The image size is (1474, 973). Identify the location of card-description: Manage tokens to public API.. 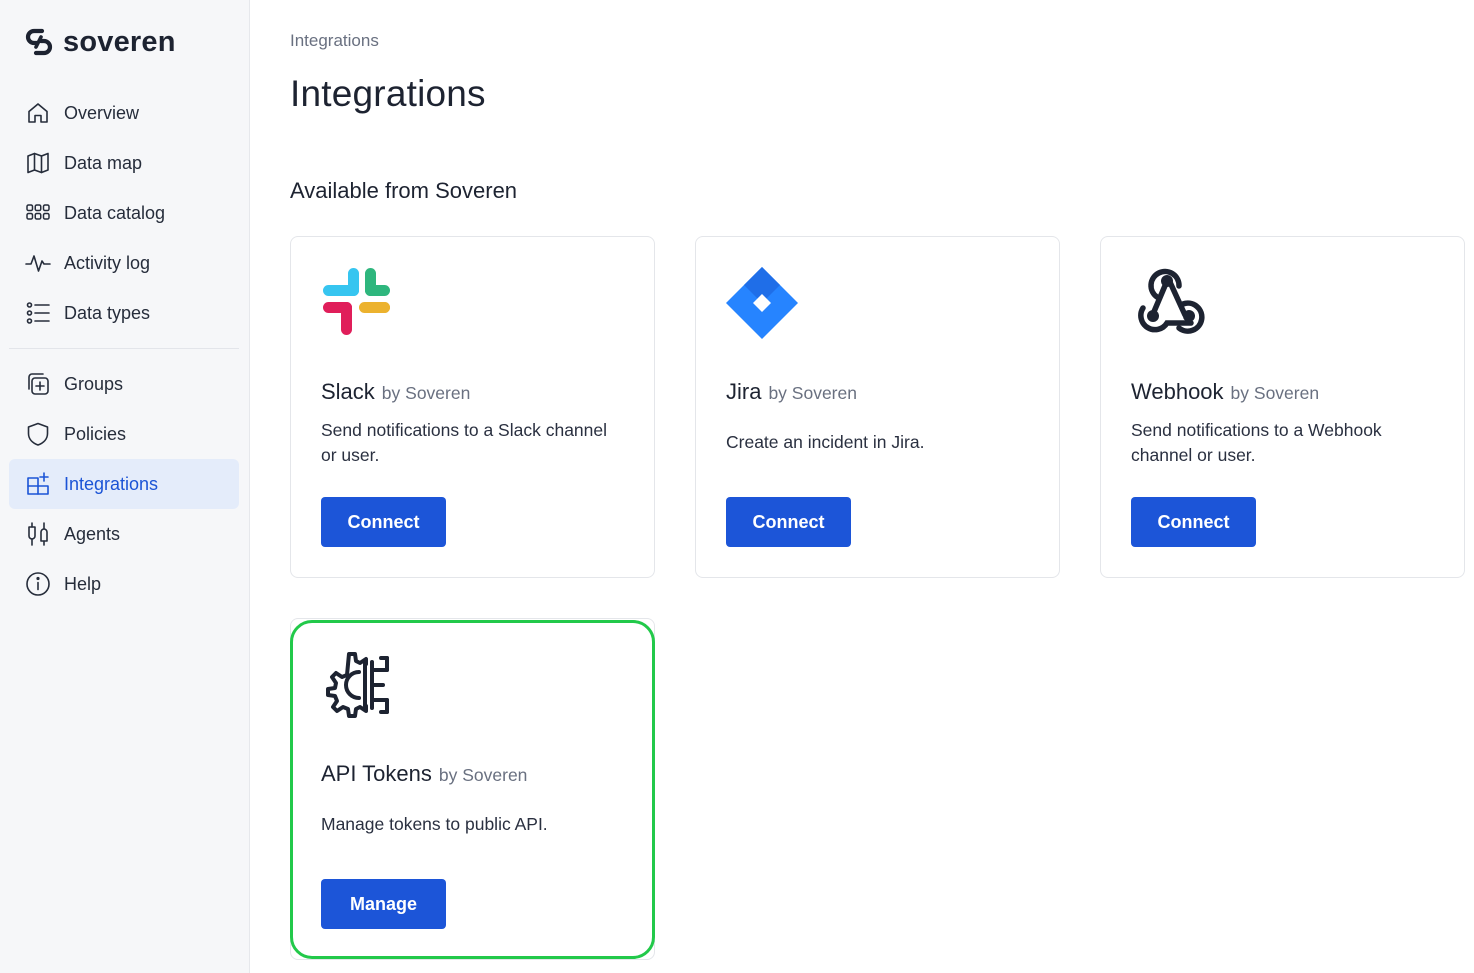
(434, 824).